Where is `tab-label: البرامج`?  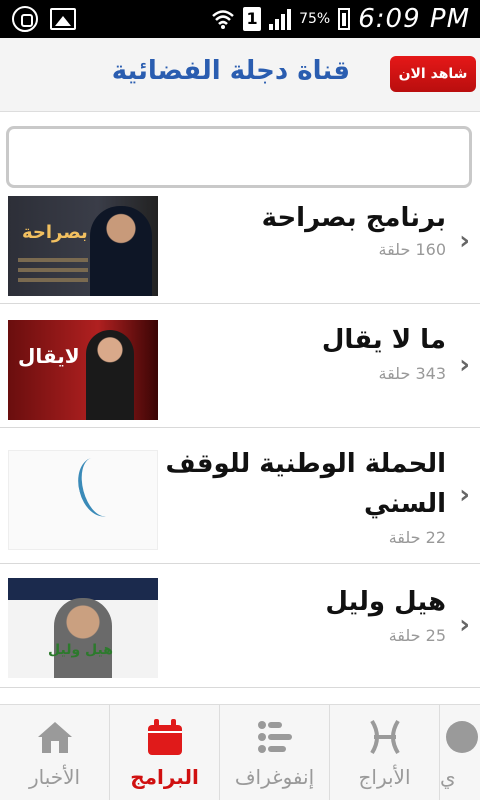 tab-label: البرامج is located at coordinates (164, 777).